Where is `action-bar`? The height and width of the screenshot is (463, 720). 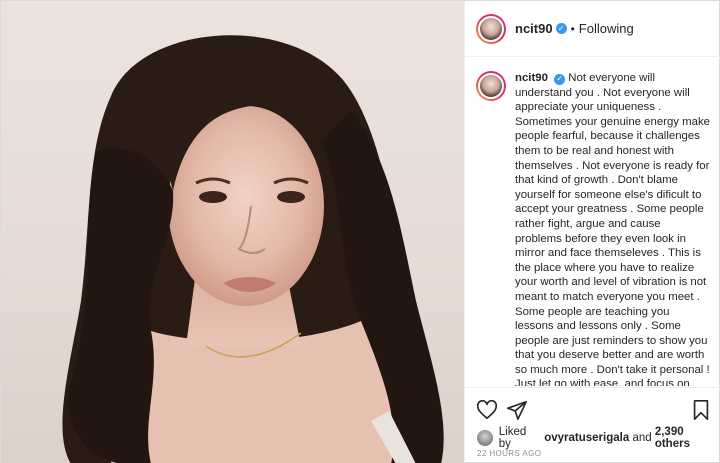 action-bar is located at coordinates (592, 408).